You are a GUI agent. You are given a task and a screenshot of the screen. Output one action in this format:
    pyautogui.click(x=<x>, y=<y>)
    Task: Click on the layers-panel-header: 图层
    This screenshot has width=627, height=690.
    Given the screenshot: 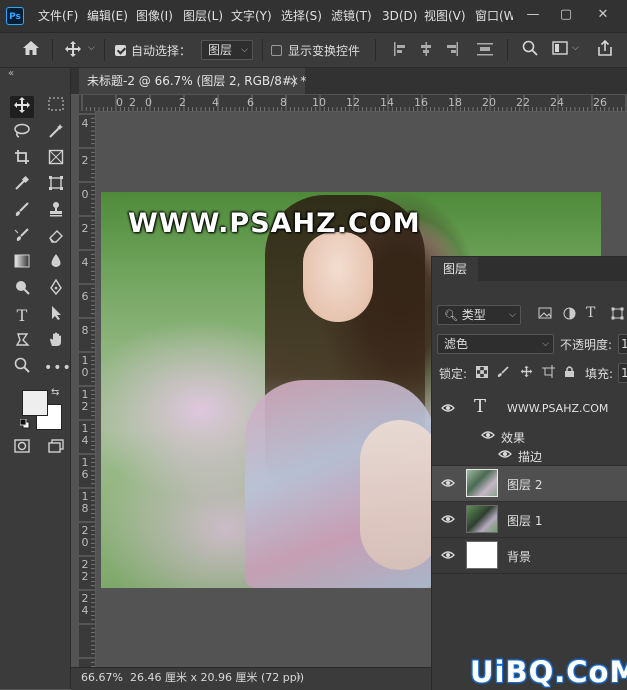 What is the action you would take?
    pyautogui.click(x=529, y=269)
    